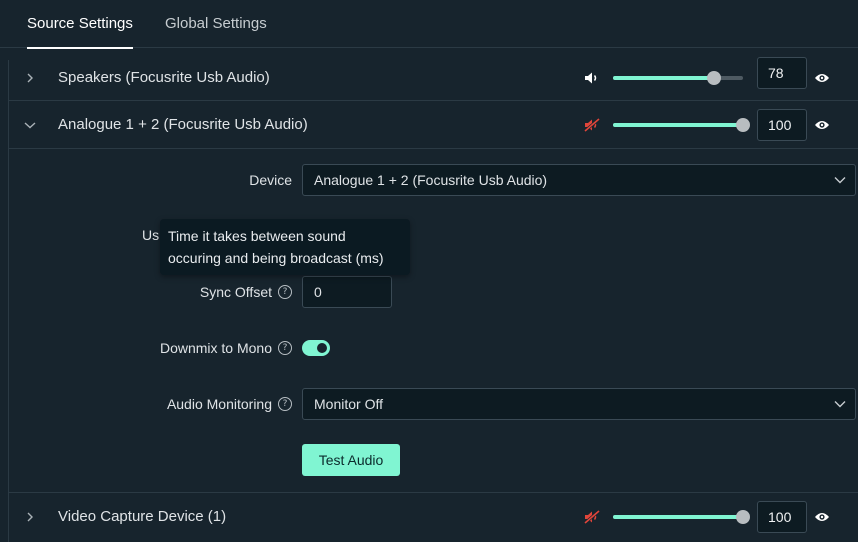 This screenshot has width=858, height=542. I want to click on device-label: Device, so click(270, 180).